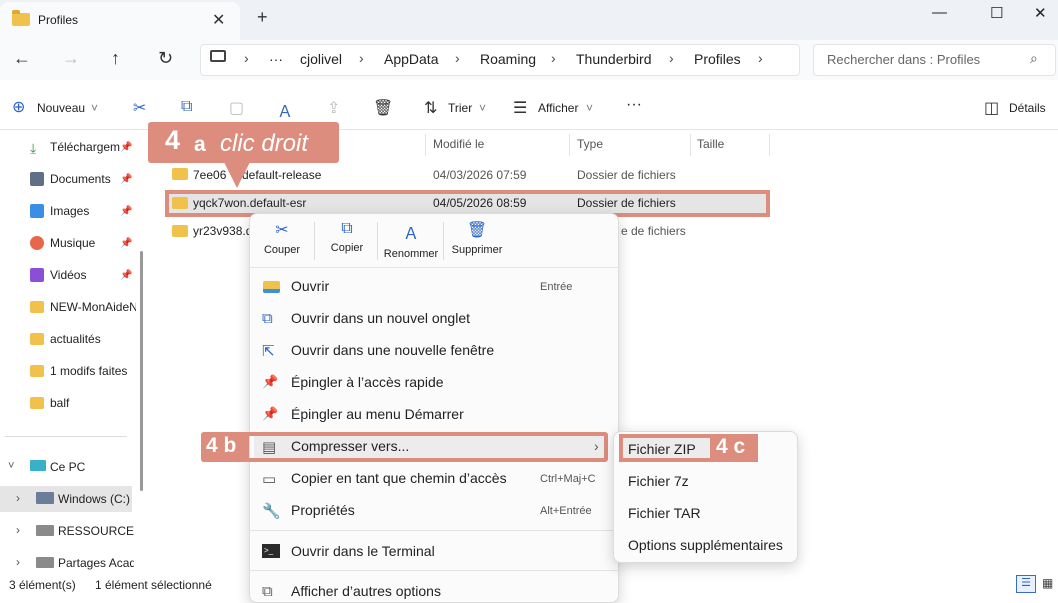 This screenshot has width=1058, height=603. Describe the element at coordinates (658, 481) in the screenshot. I see `submenu-7z: Fichier 7z` at that location.